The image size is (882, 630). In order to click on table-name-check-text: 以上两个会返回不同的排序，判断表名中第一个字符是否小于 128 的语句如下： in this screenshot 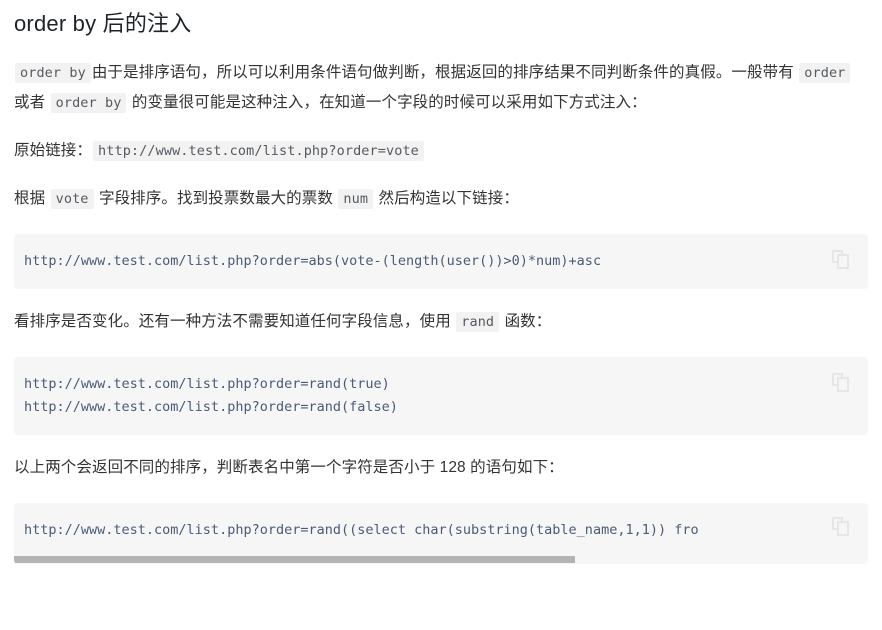, I will do `click(289, 467)`.